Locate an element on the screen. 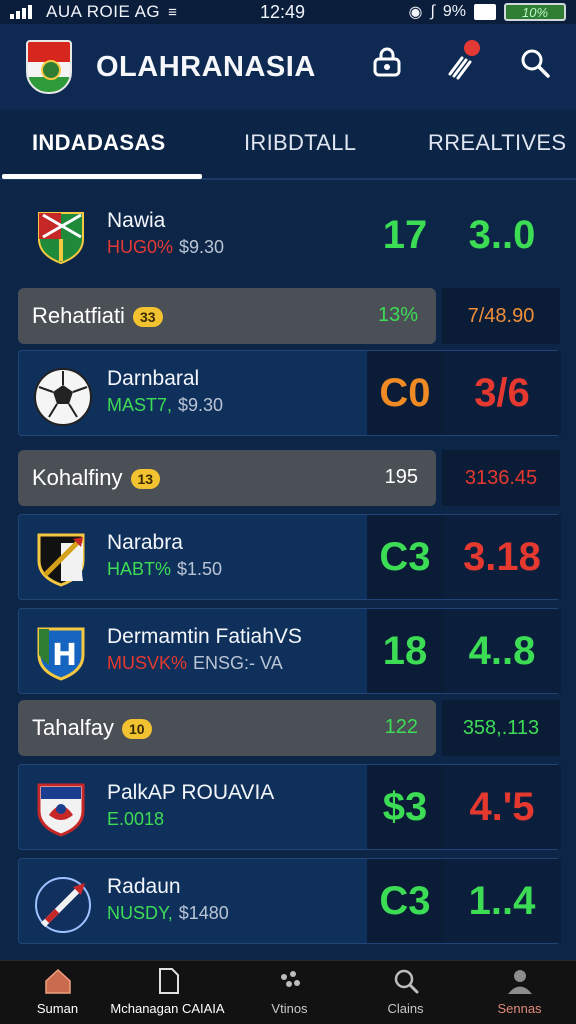  team-name: Darnbaral is located at coordinates (153, 378).